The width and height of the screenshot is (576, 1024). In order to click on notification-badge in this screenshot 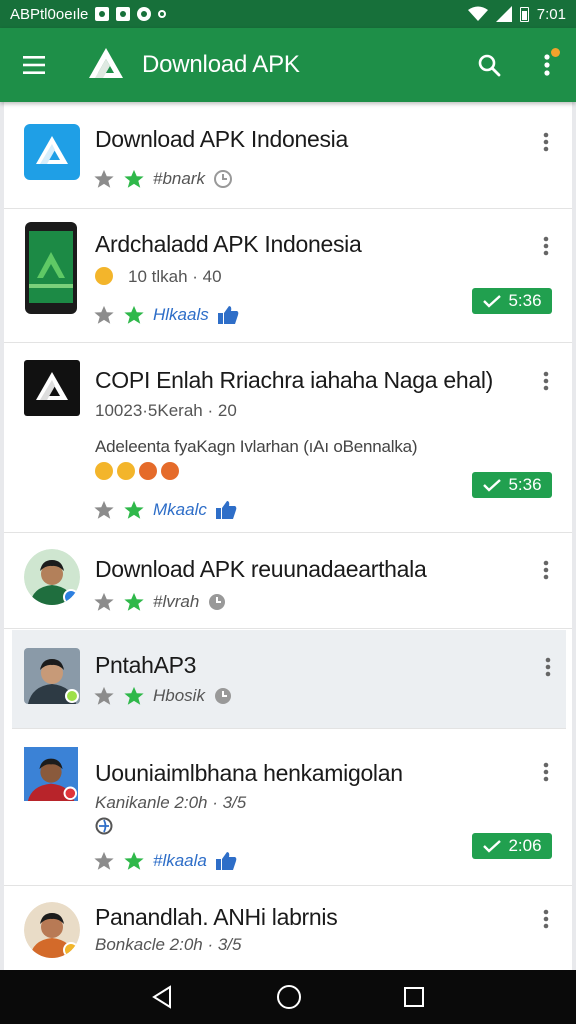, I will do `click(555, 52)`.